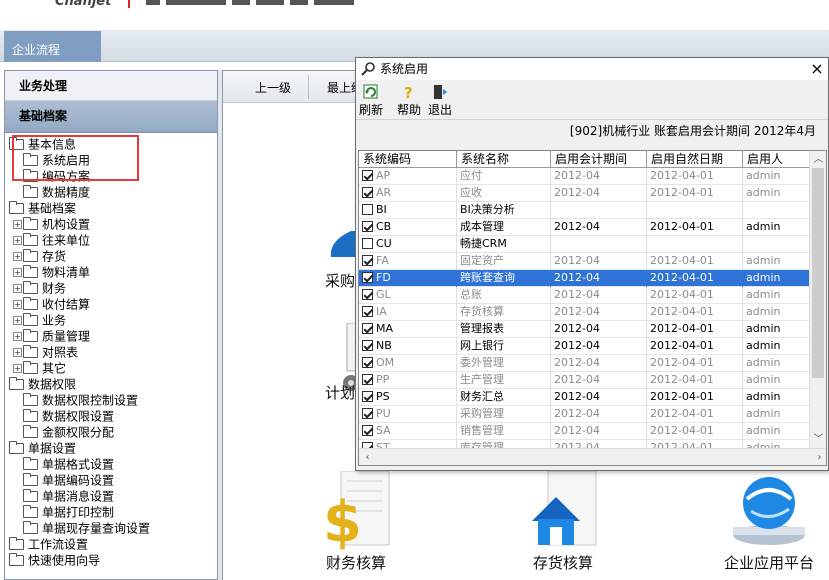  Describe the element at coordinates (818, 159) in the screenshot. I see `scroll-up-icon: ︿` at that location.